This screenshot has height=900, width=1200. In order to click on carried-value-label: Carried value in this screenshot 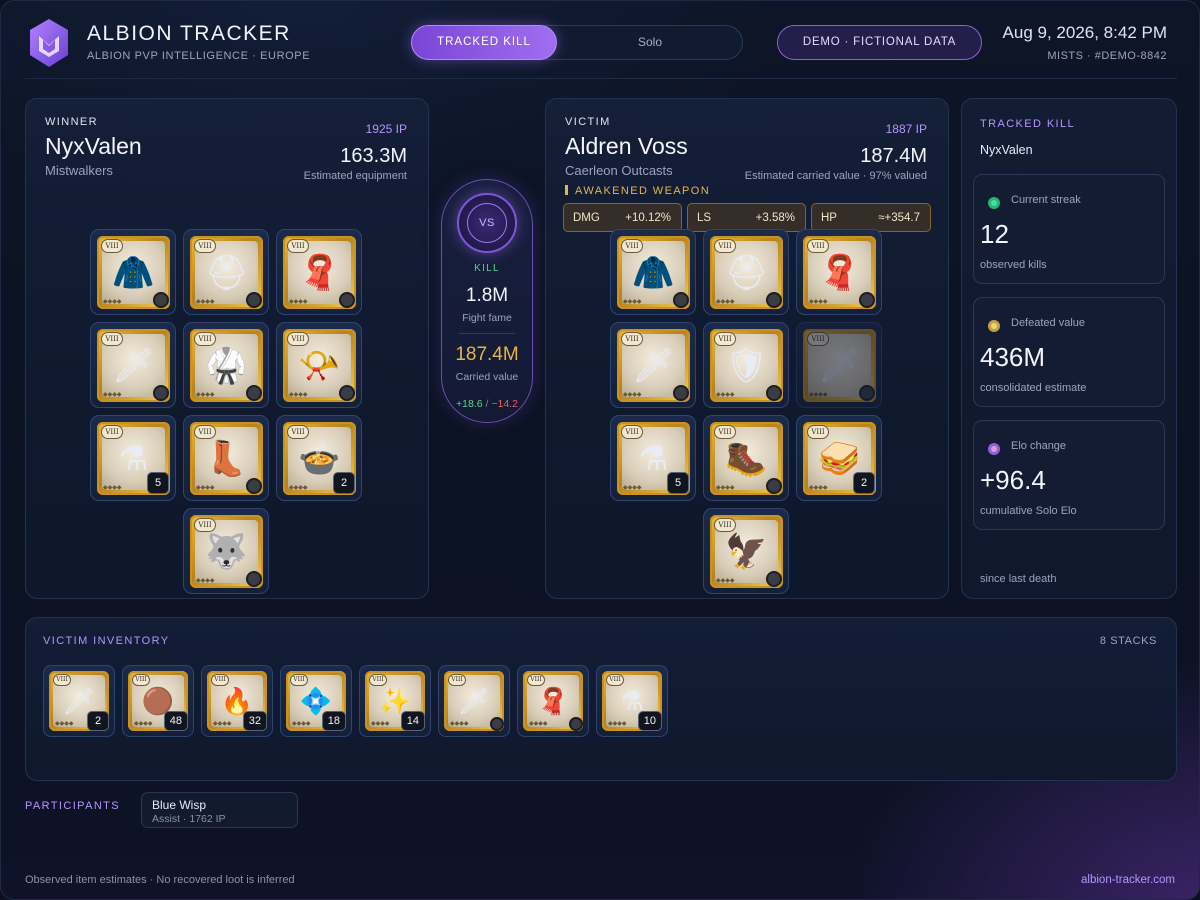, I will do `click(487, 377)`.